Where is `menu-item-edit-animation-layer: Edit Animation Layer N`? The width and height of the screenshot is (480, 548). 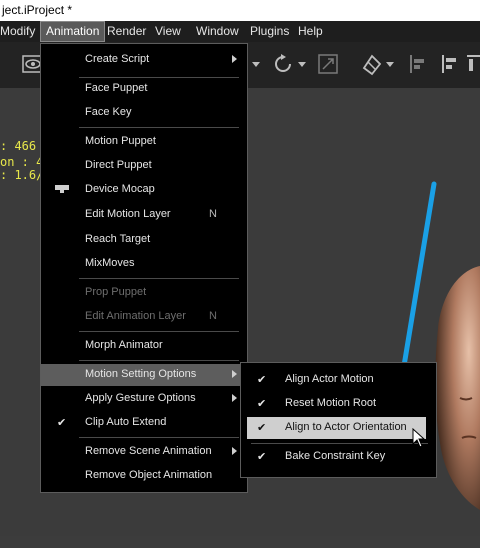 menu-item-edit-animation-layer: Edit Animation Layer N is located at coordinates (151, 316).